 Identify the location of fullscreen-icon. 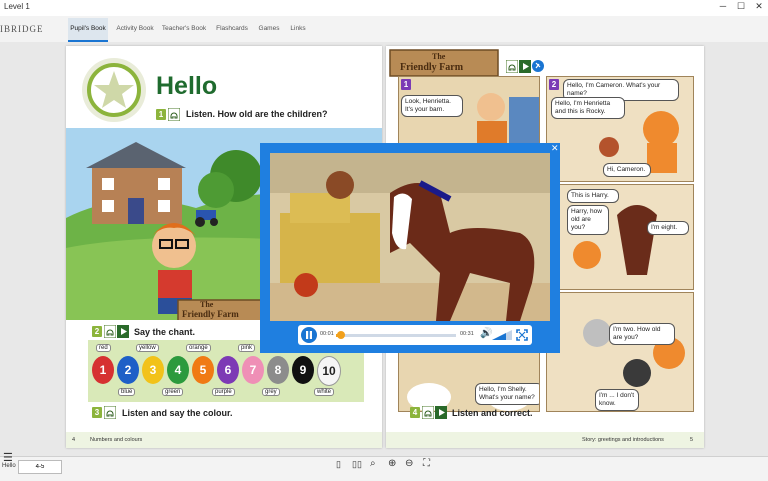
(522, 335).